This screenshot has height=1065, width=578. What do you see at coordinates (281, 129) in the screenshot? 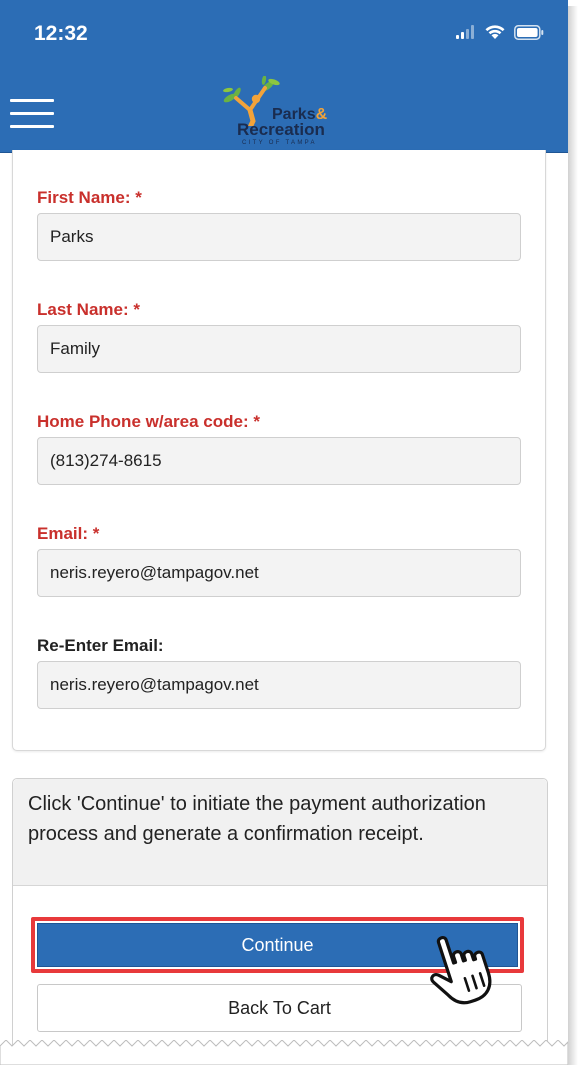
I see `logo-text-recreation: Recreation` at bounding box center [281, 129].